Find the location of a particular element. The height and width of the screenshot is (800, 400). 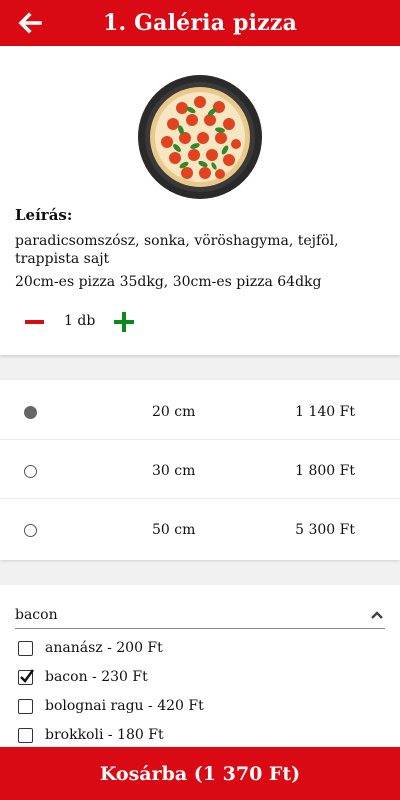

pizza-image is located at coordinates (200, 137).